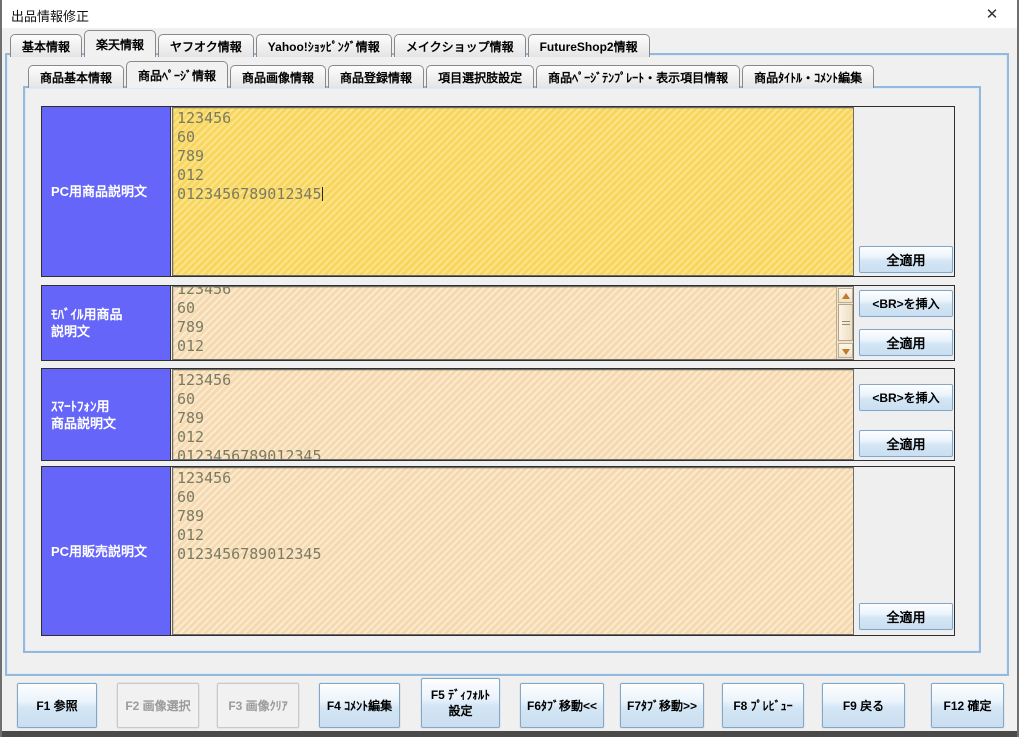  Describe the element at coordinates (509, 734) in the screenshot. I see `window-bottom-border` at that location.